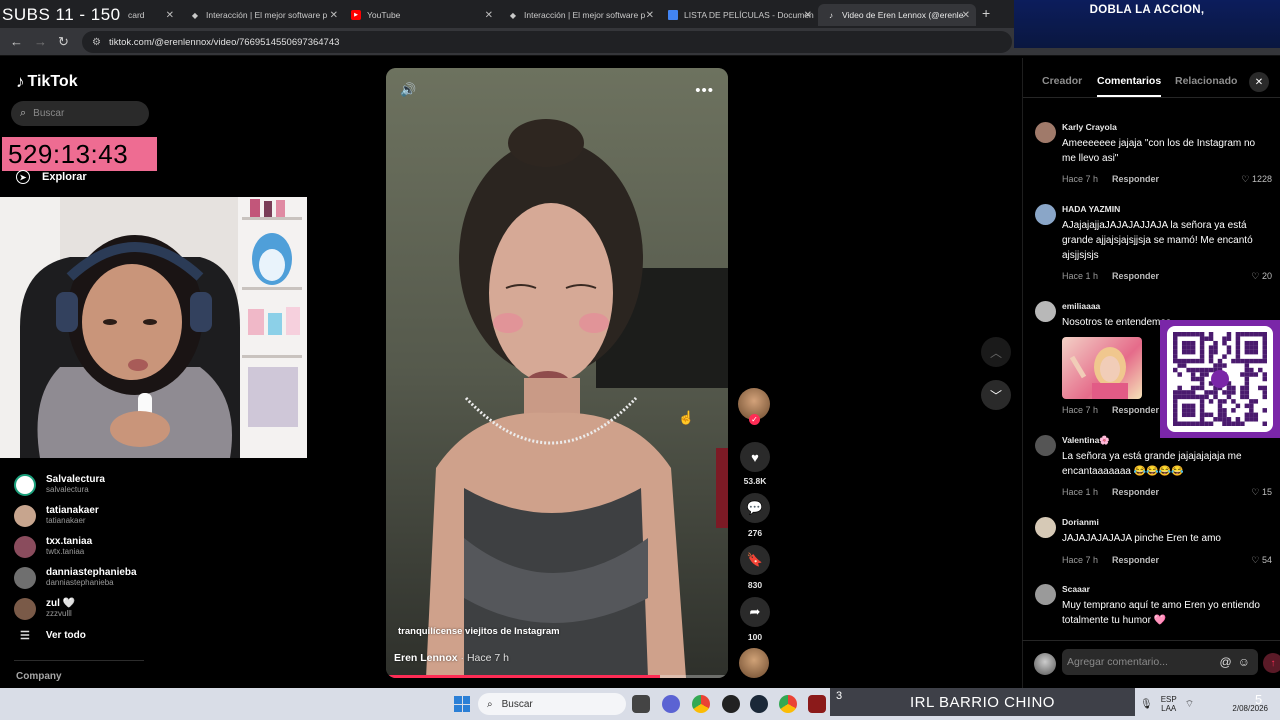 This screenshot has height=720, width=1280. Describe the element at coordinates (47, 82) in the screenshot. I see `tiktok-logo: ♪ TikTok` at that location.